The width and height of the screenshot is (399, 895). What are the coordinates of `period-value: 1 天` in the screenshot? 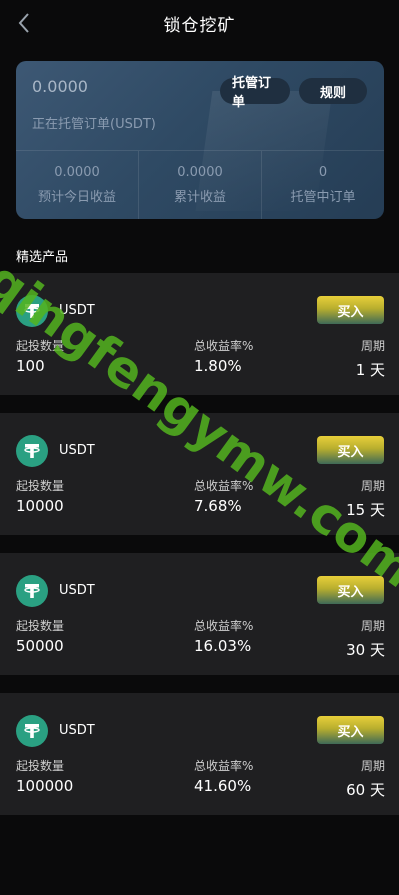 It's located at (370, 370).